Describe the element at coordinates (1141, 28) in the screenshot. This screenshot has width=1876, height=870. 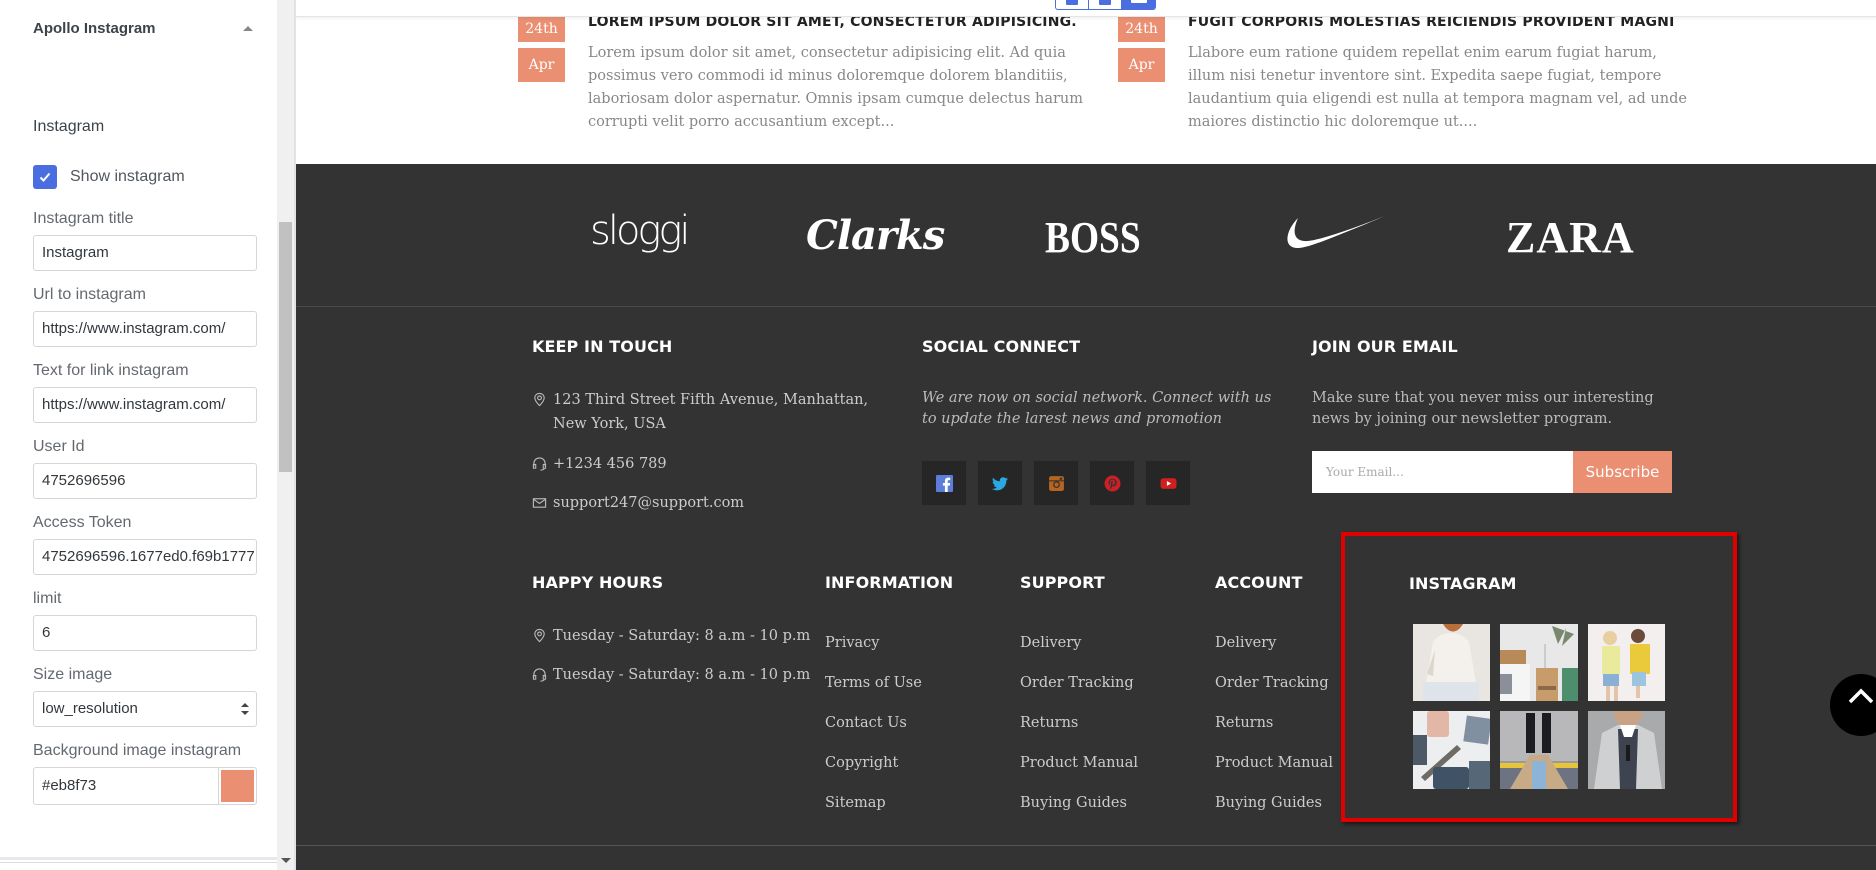
I see `post-date-day: 24th` at that location.